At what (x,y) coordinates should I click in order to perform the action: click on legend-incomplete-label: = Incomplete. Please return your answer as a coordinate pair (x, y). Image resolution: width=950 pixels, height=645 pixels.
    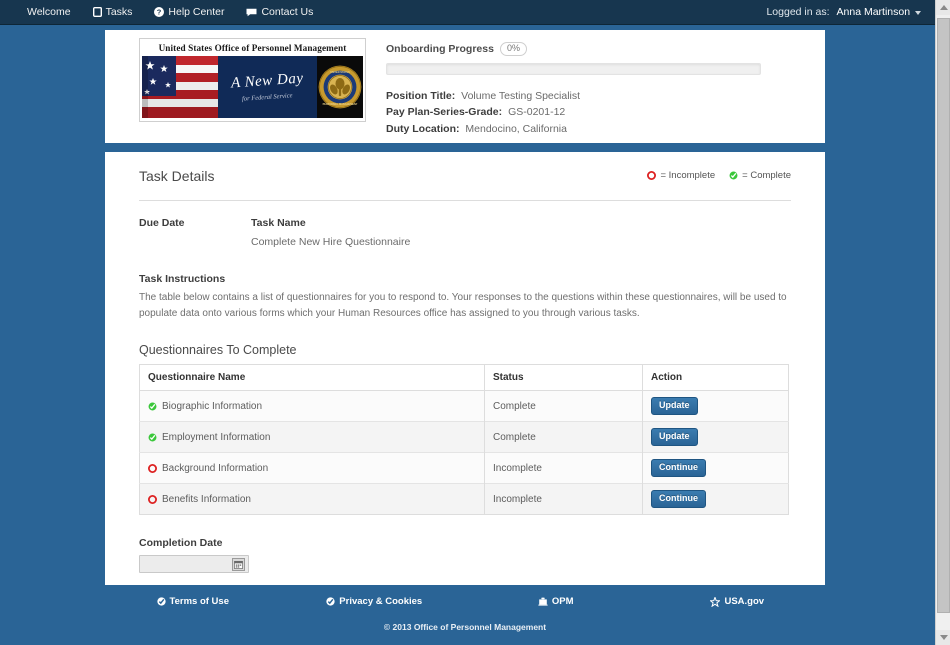
    Looking at the image, I should click on (688, 175).